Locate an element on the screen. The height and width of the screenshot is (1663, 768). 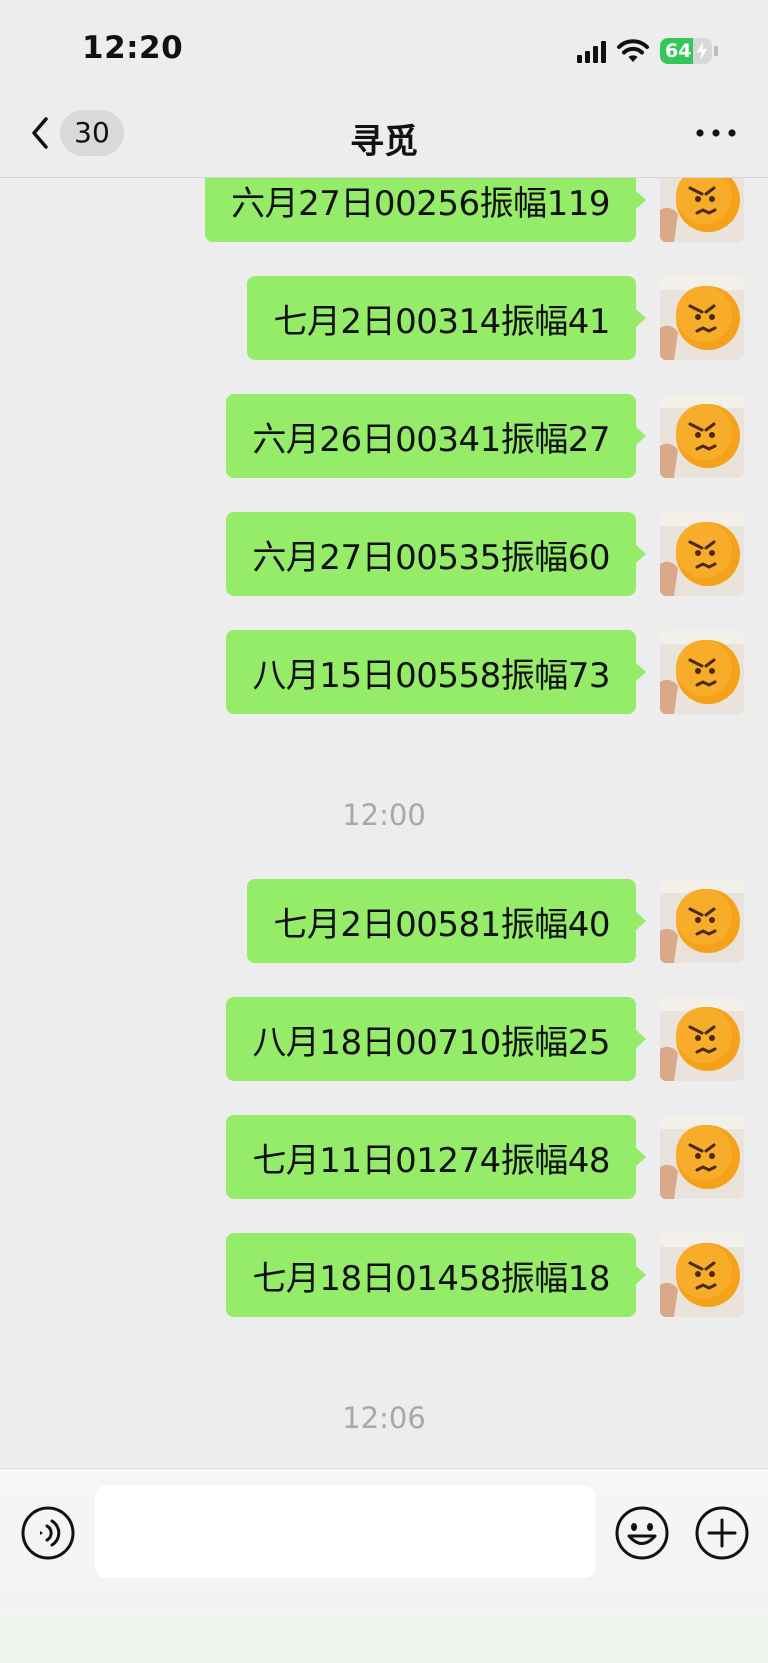
message-bubble: 八月18日00710振幅25 is located at coordinates (436, 1039).